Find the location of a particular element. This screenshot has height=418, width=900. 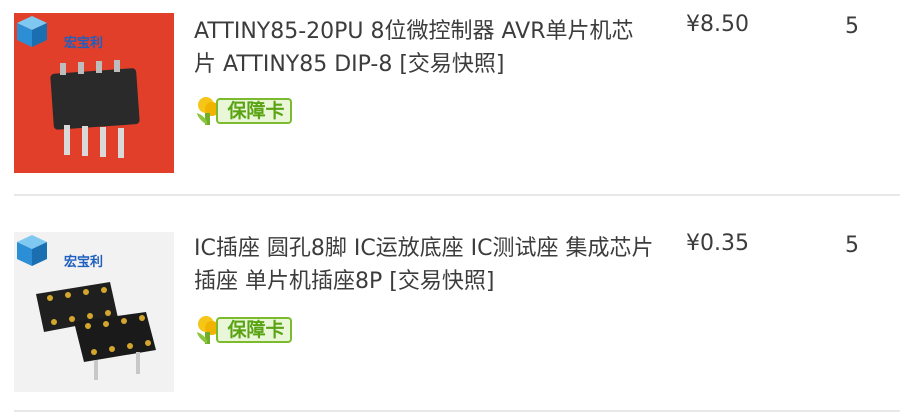

unit-price: ¥0.35 is located at coordinates (717, 243).